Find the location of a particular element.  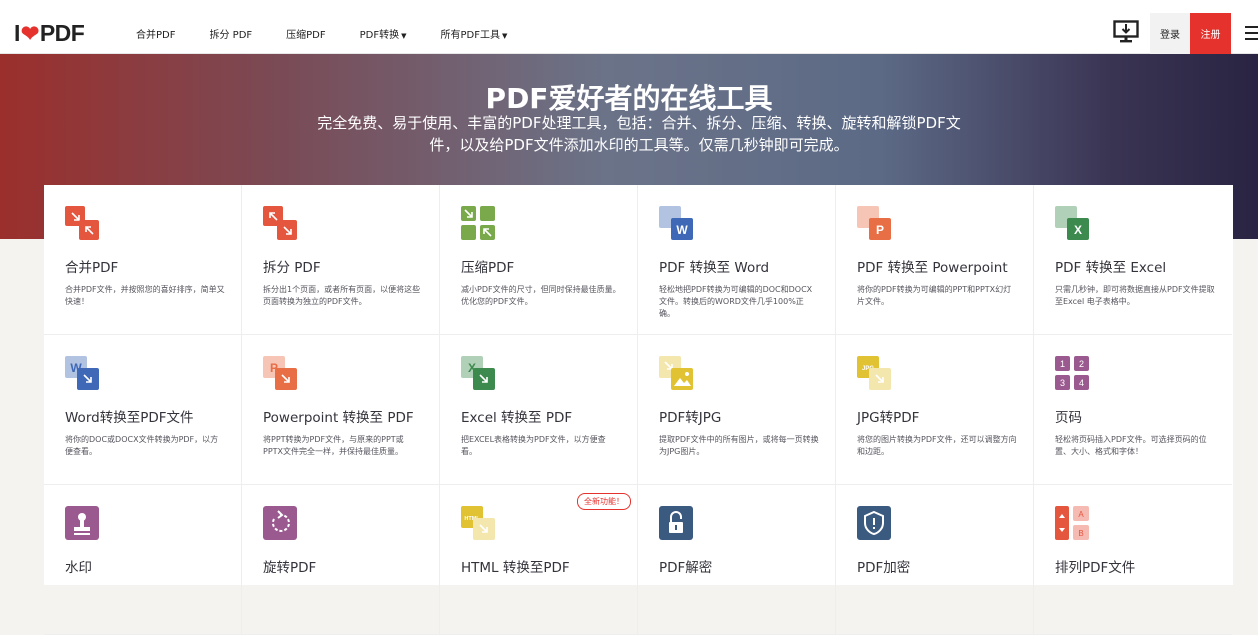

tool-card: 压缩PDF 减小PDF文件的尺寸，但同时保持最佳质量。优化您的PDF文件。 is located at coordinates (539, 260).